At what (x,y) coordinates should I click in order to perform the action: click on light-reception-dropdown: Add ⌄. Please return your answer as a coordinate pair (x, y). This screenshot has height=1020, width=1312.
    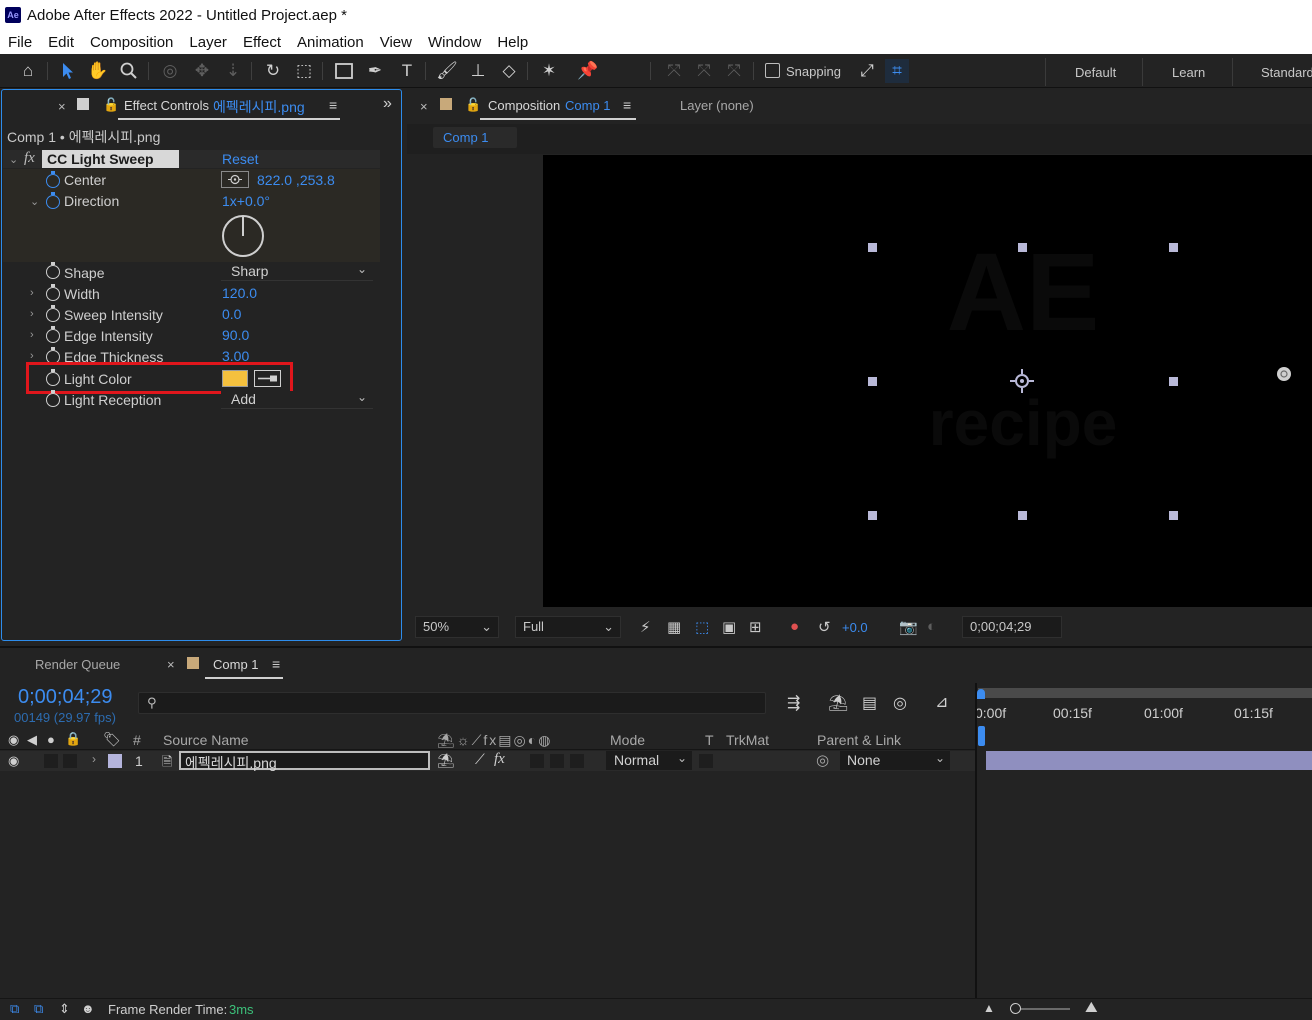
    Looking at the image, I should click on (297, 399).